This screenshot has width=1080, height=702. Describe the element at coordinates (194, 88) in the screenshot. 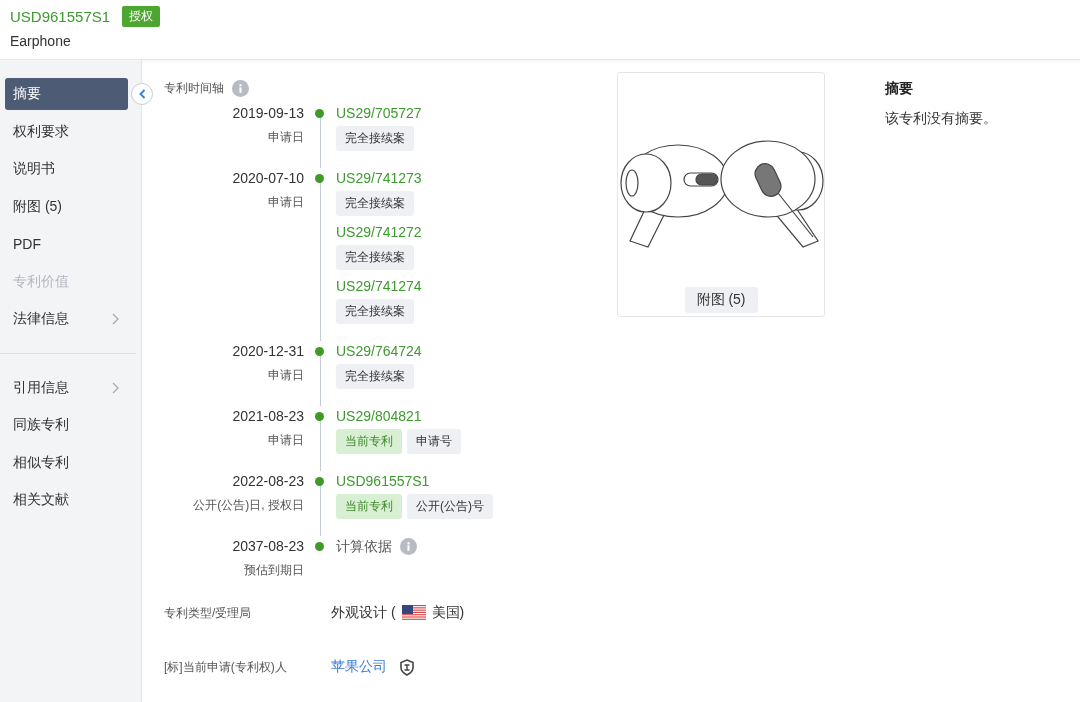

I see `section-title: 专利时间轴` at that location.